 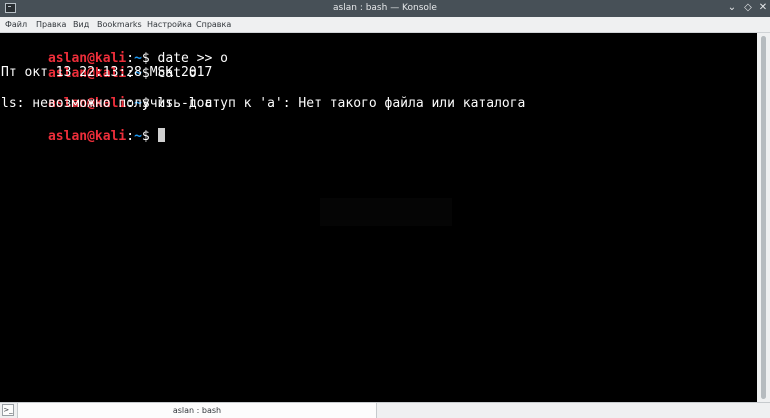 I want to click on tab-bar: >_ aslan : bash, so click(x=385, y=410).